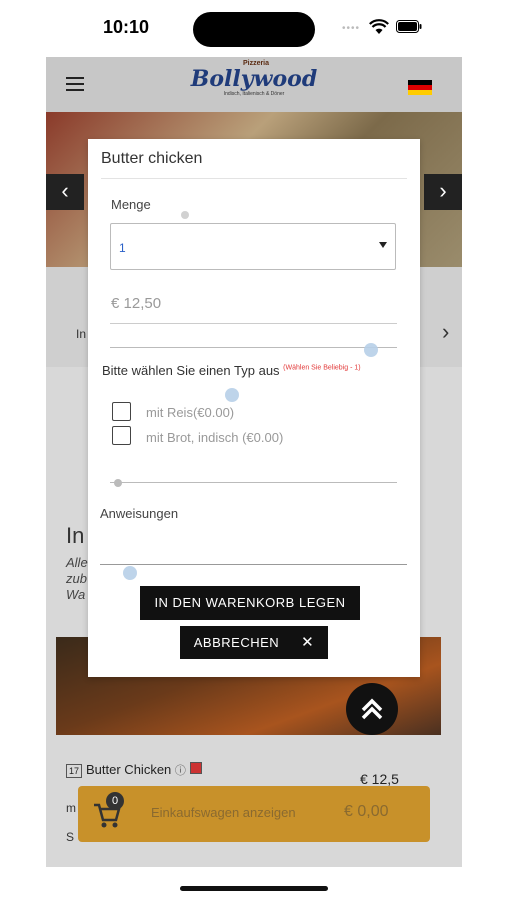 This screenshot has width=507, height=900. I want to click on quantity-select: 1, so click(253, 246).